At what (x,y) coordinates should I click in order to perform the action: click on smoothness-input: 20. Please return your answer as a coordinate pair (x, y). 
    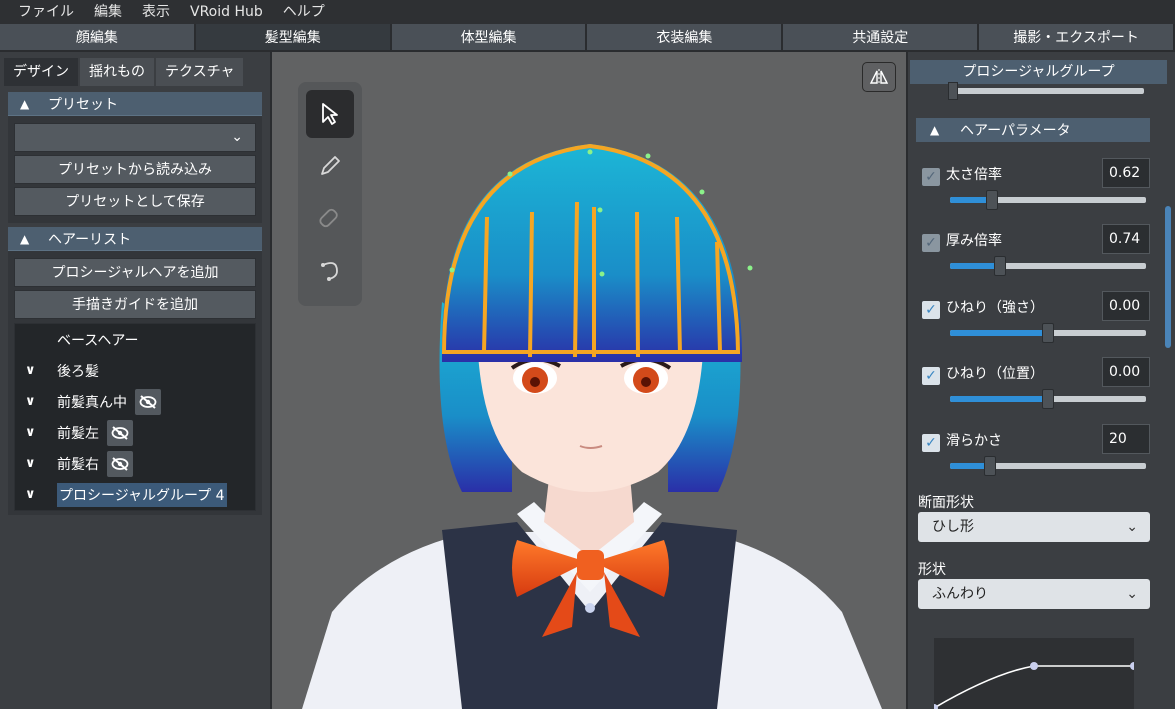
    Looking at the image, I should click on (1126, 439).